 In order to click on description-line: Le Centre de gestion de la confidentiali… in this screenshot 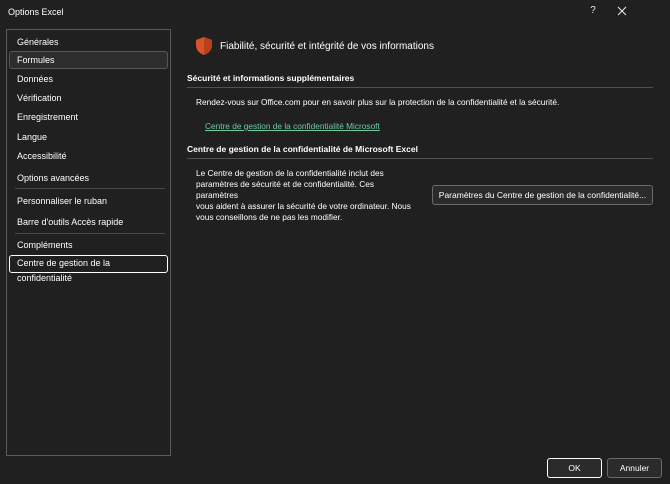, I will do `click(290, 173)`.